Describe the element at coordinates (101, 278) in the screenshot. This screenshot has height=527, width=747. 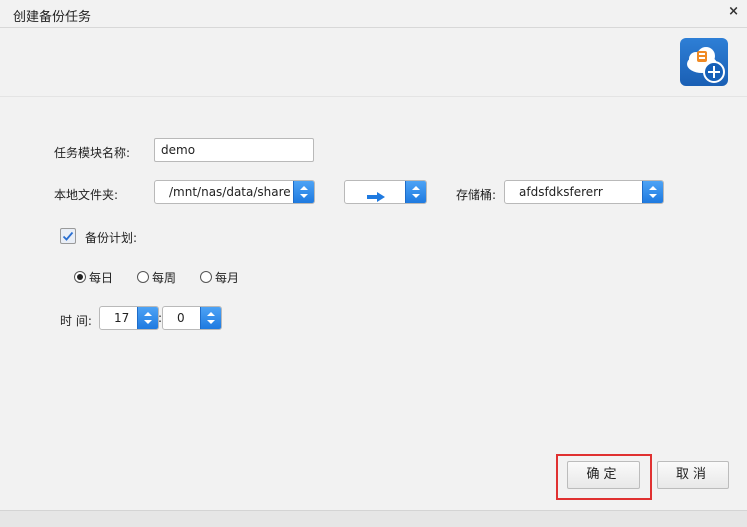
I see `radio-daily-label: 每日` at that location.